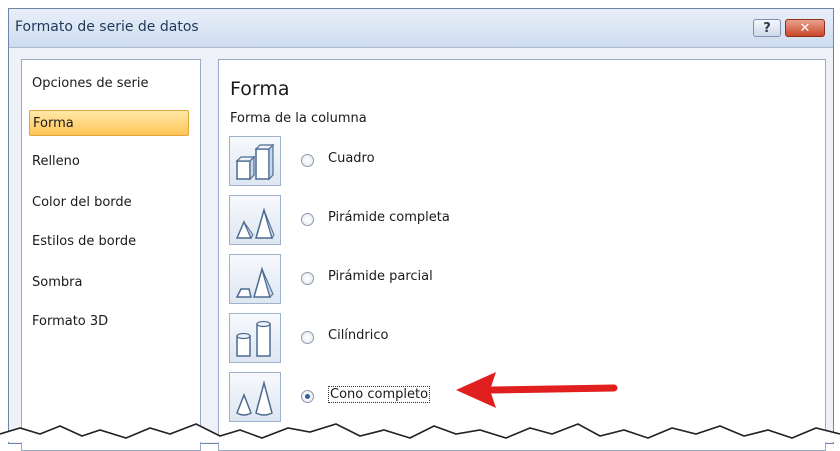 The image size is (840, 451). What do you see at coordinates (479, 280) in the screenshot?
I see `shape-option-piramide-parcial: Pirámide parcial` at bounding box center [479, 280].